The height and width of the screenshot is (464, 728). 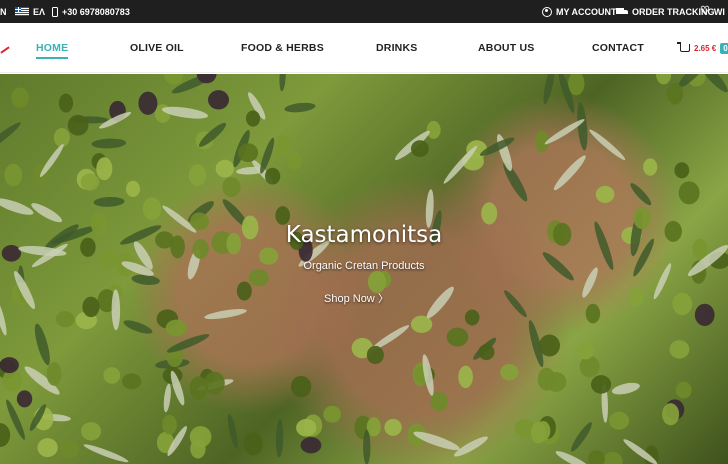 I want to click on nav-item-about-us: ABOUT US, so click(x=506, y=48).